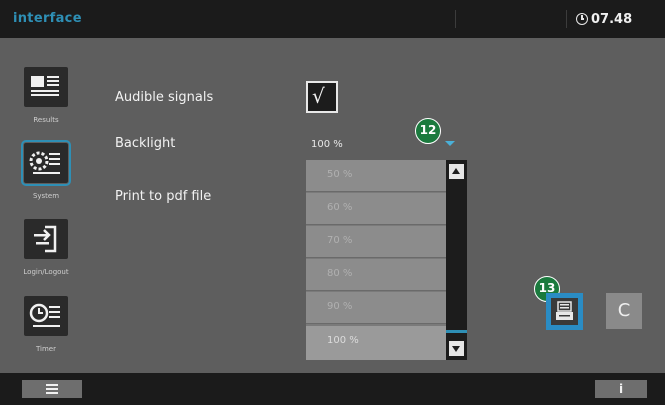  Describe the element at coordinates (46, 272) in the screenshot. I see `sidebar-item-label: Login/Logout` at that location.